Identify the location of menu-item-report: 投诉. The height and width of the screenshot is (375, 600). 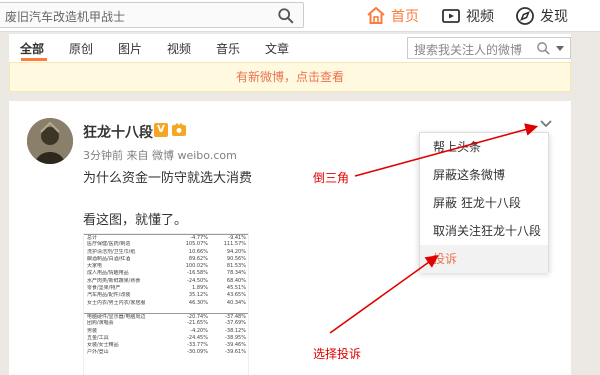
(484, 259).